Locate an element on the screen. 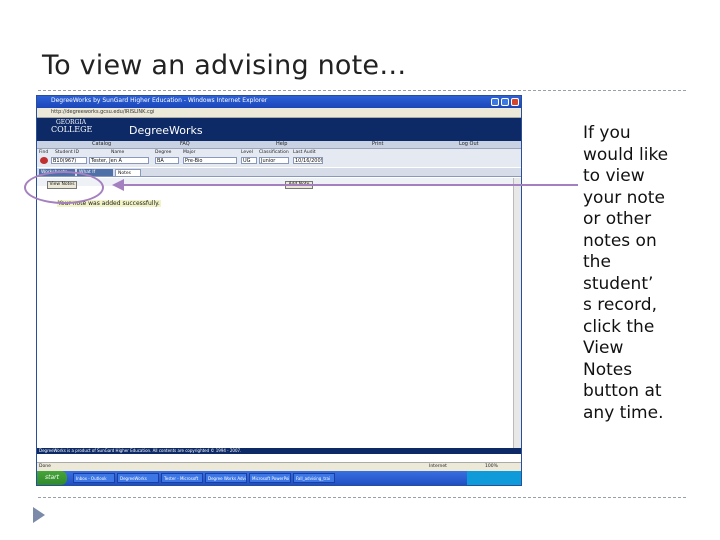 Image resolution: width=720 pixels, height=540 pixels. caption-line: Notes is located at coordinates (608, 369).